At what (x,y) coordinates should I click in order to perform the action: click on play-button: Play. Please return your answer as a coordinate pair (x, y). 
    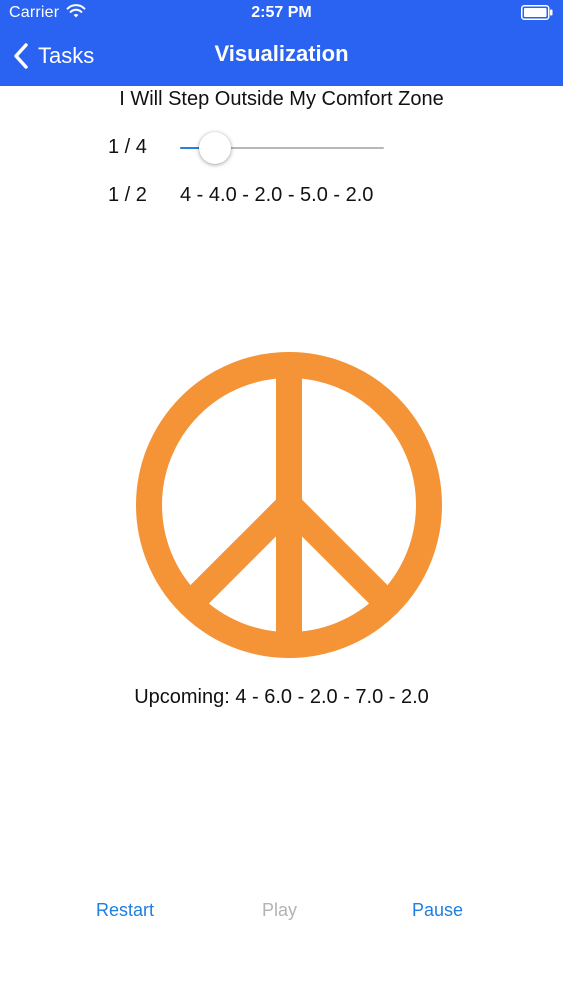
    Looking at the image, I should click on (279, 910).